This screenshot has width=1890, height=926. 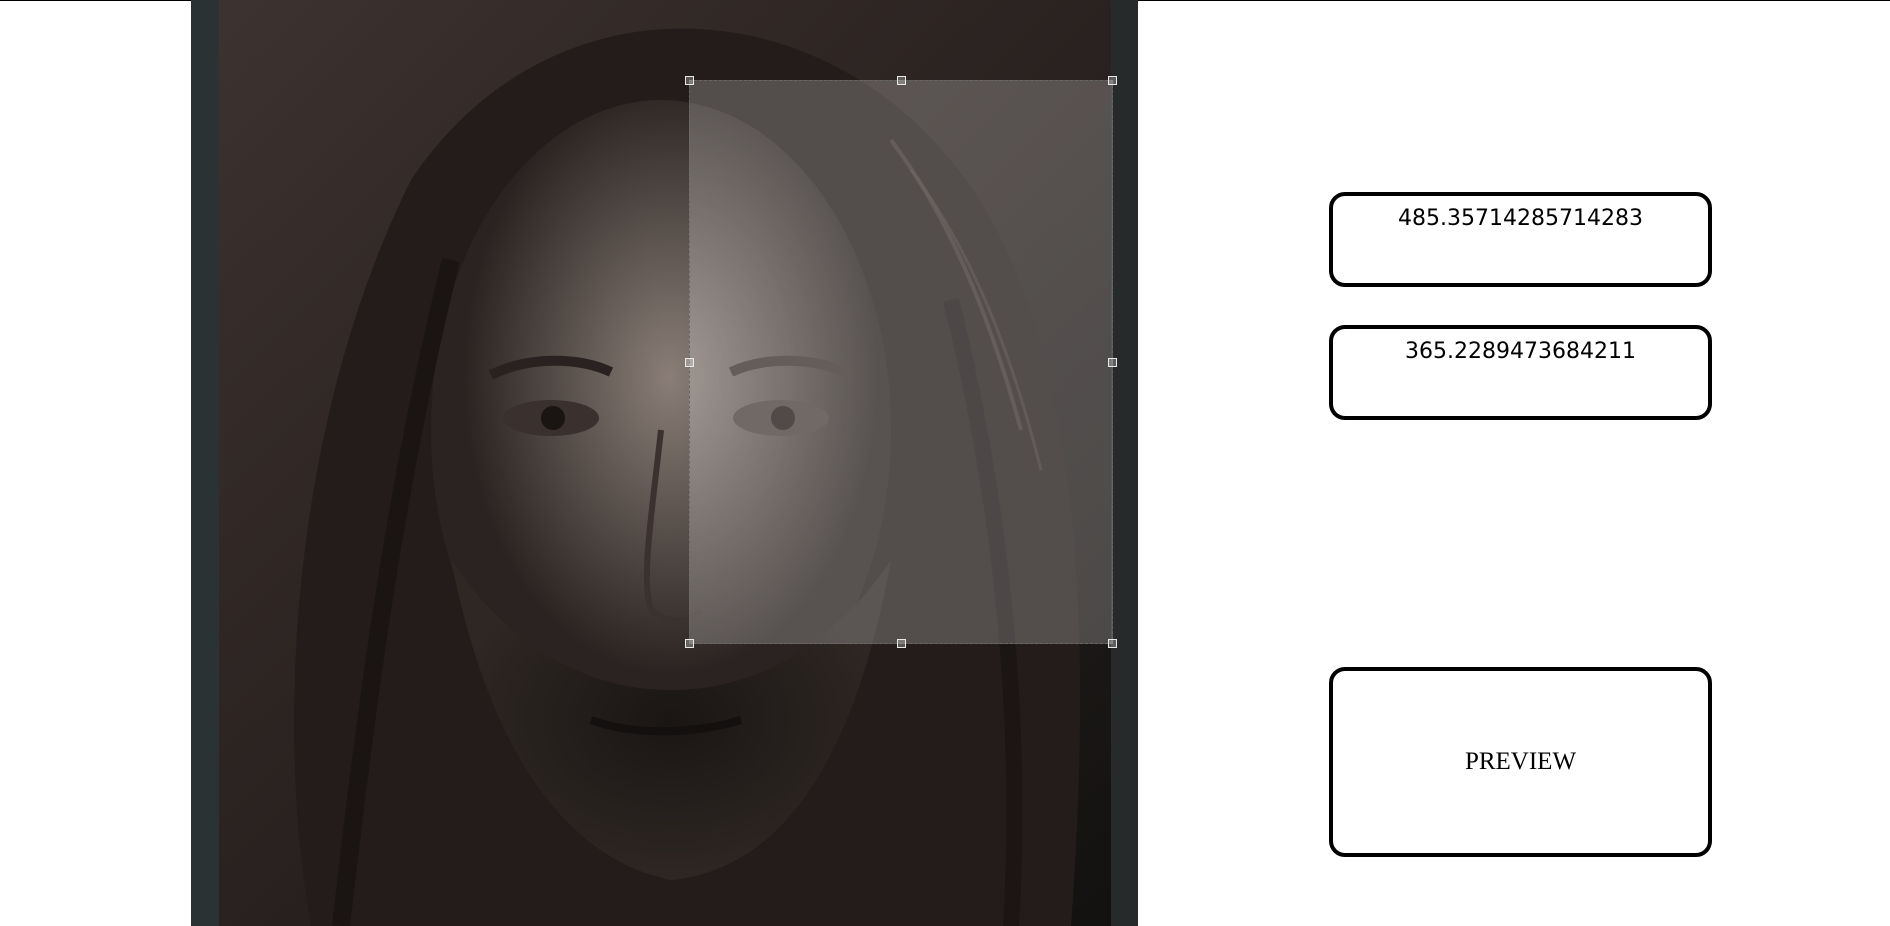 I want to click on crop-handle-bottom-right, so click(x=1112, y=643).